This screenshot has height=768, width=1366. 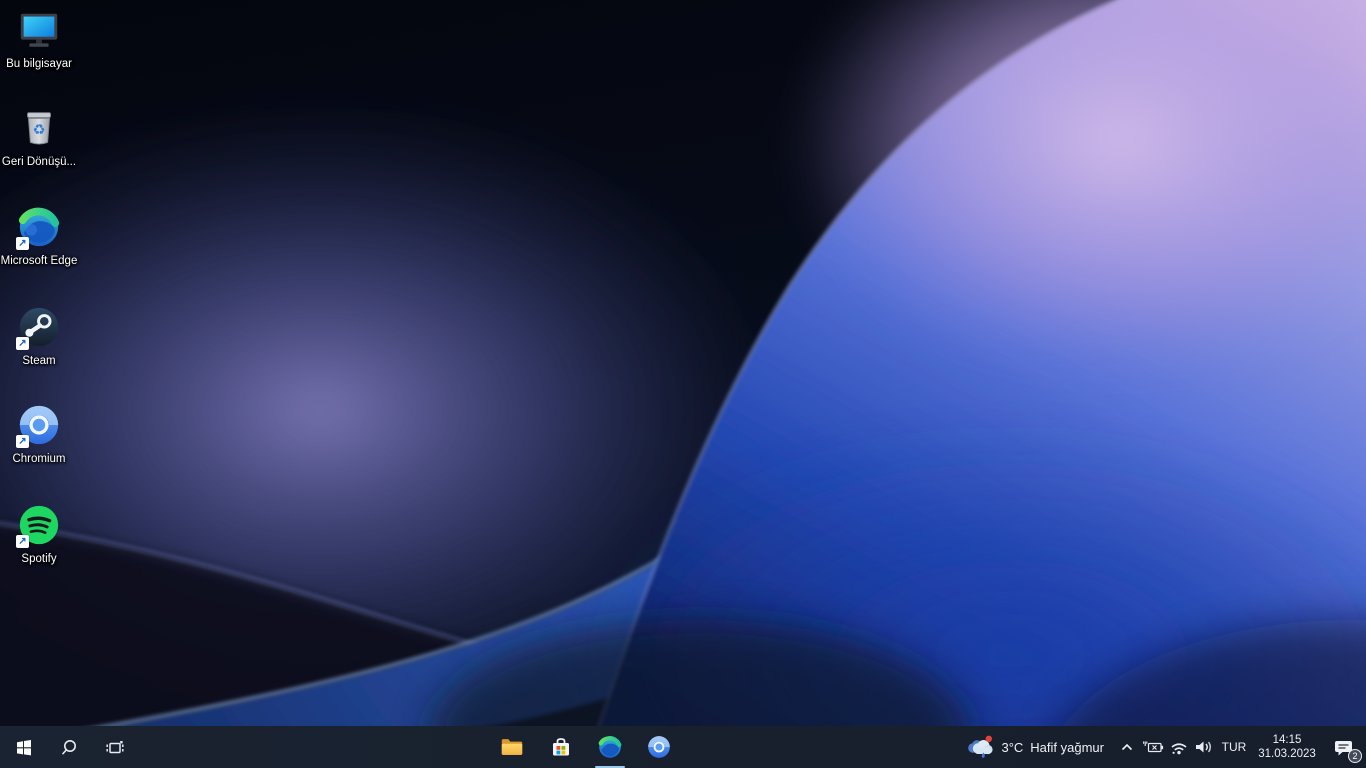 What do you see at coordinates (1067, 747) in the screenshot?
I see `weather-condition: Hafif yağmur` at bounding box center [1067, 747].